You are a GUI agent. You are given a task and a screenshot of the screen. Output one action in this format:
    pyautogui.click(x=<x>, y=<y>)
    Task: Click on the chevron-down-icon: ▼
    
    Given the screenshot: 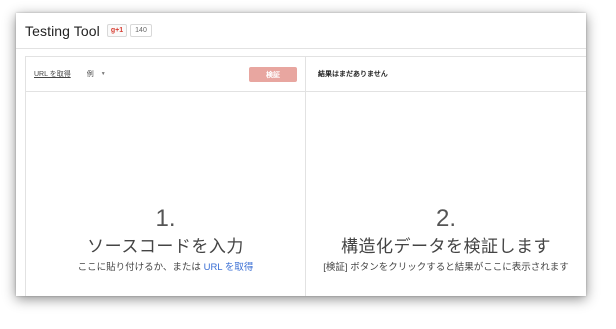 What is the action you would take?
    pyautogui.click(x=103, y=74)
    